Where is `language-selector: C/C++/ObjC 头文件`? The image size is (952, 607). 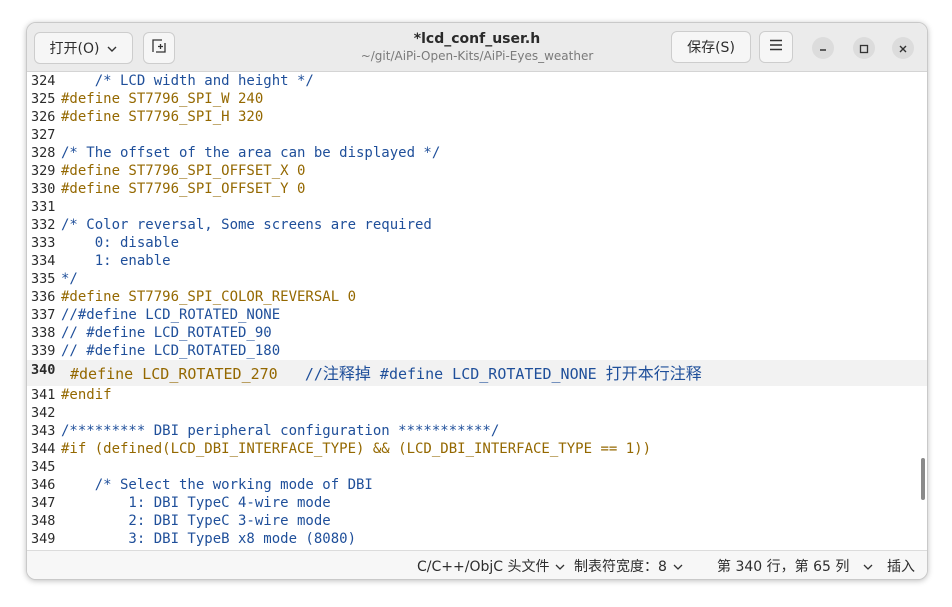 language-selector: C/C++/ObjC 头文件 is located at coordinates (491, 566).